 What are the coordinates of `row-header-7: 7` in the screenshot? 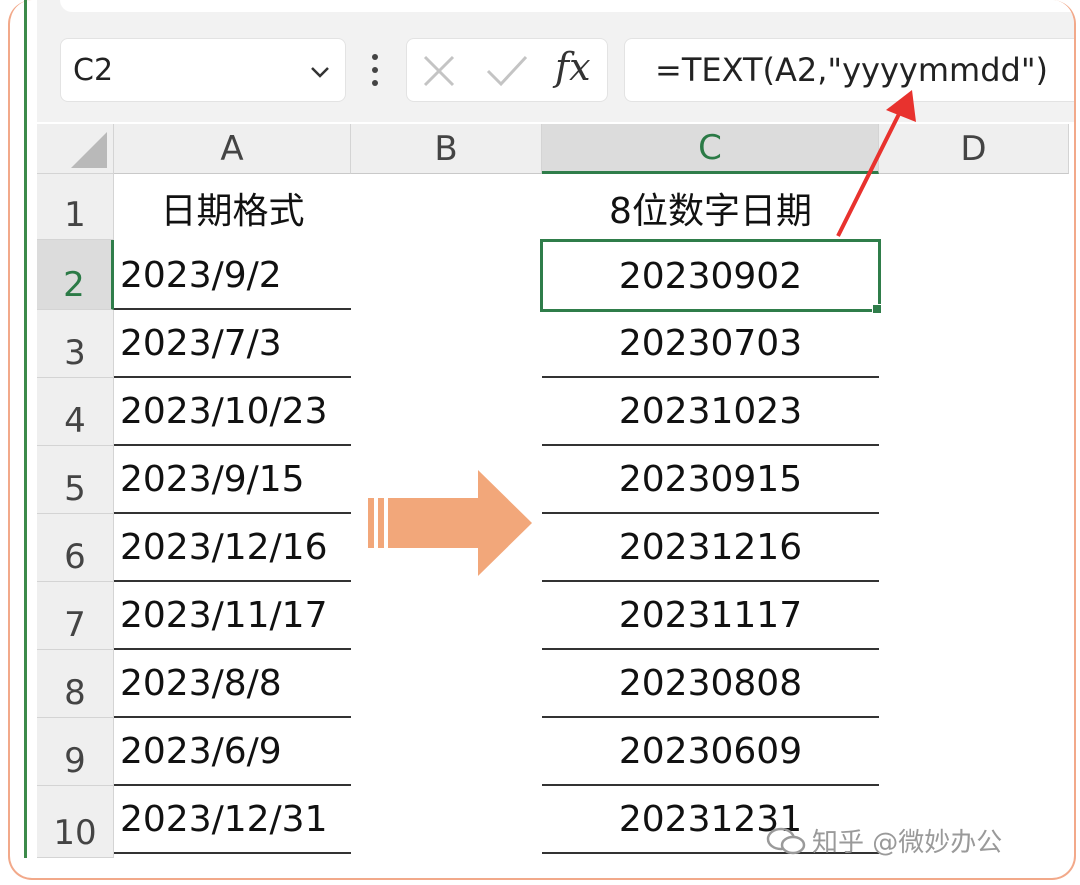 It's located at (75, 616).